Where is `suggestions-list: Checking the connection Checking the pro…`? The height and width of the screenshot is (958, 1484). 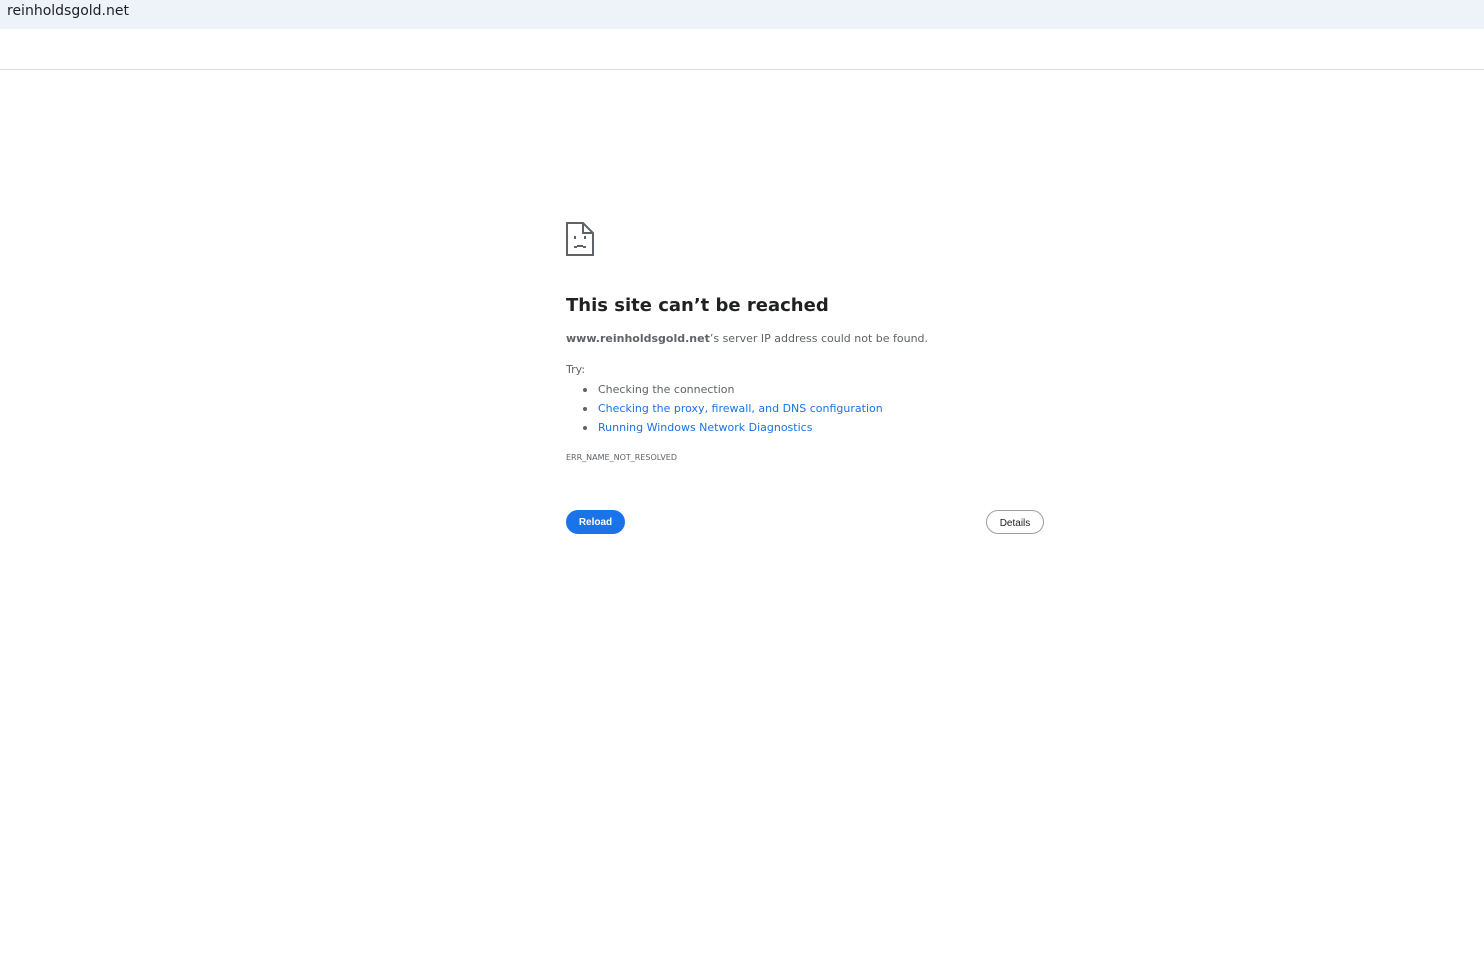
suggestions-list: Checking the connection Checking the pro… is located at coordinates (724, 410).